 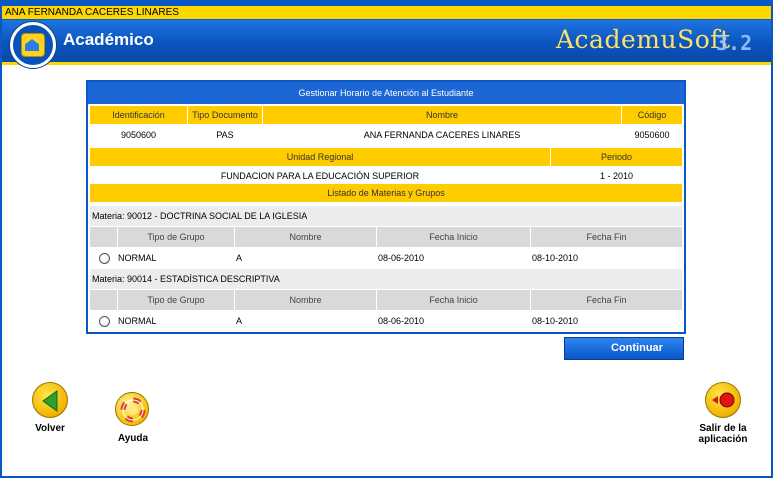 What do you see at coordinates (442, 115) in the screenshot?
I see `col-nombre: Nombre` at bounding box center [442, 115].